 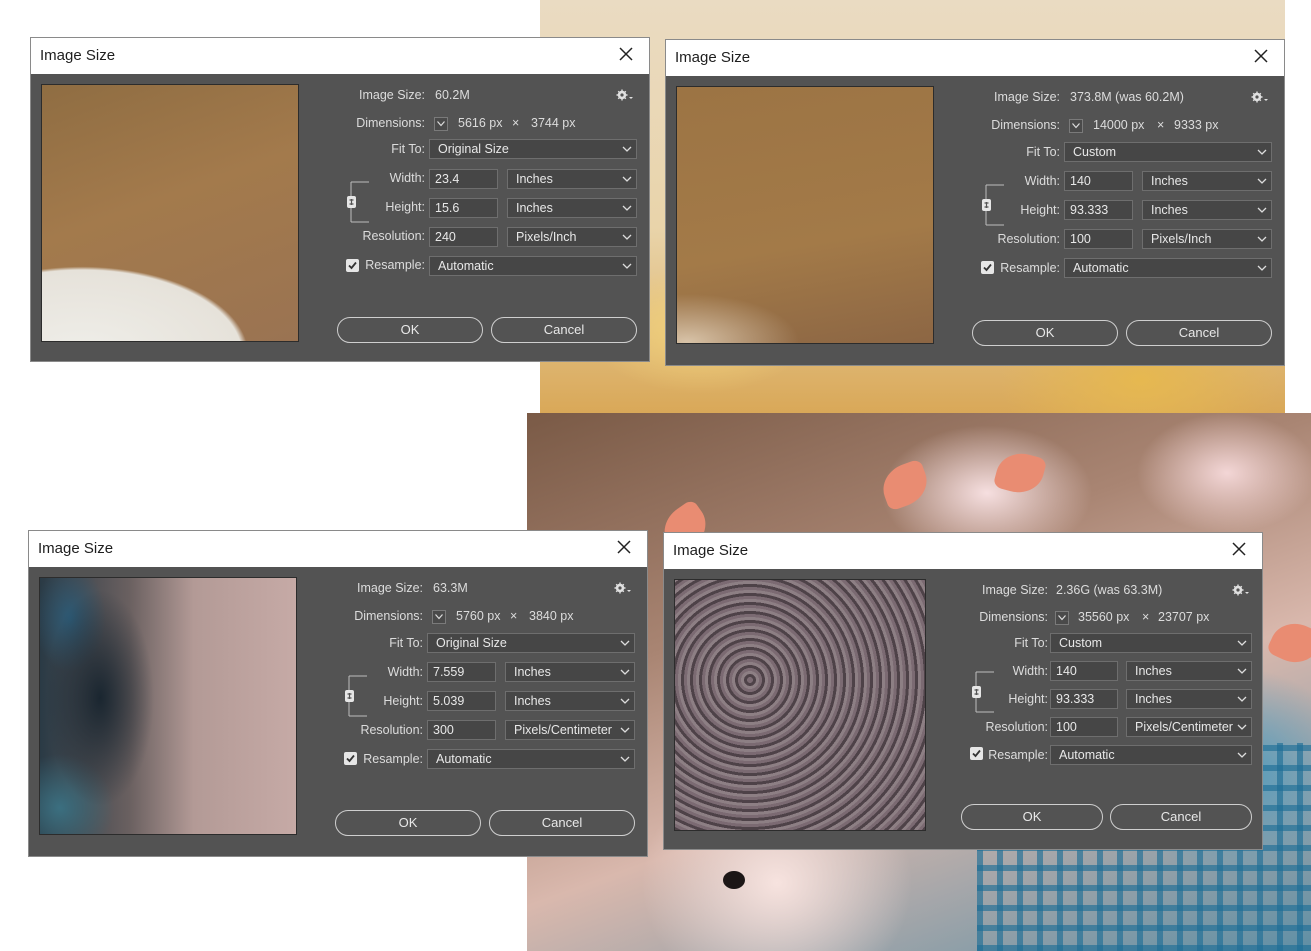 I want to click on height-input: 15.6, so click(x=463, y=208).